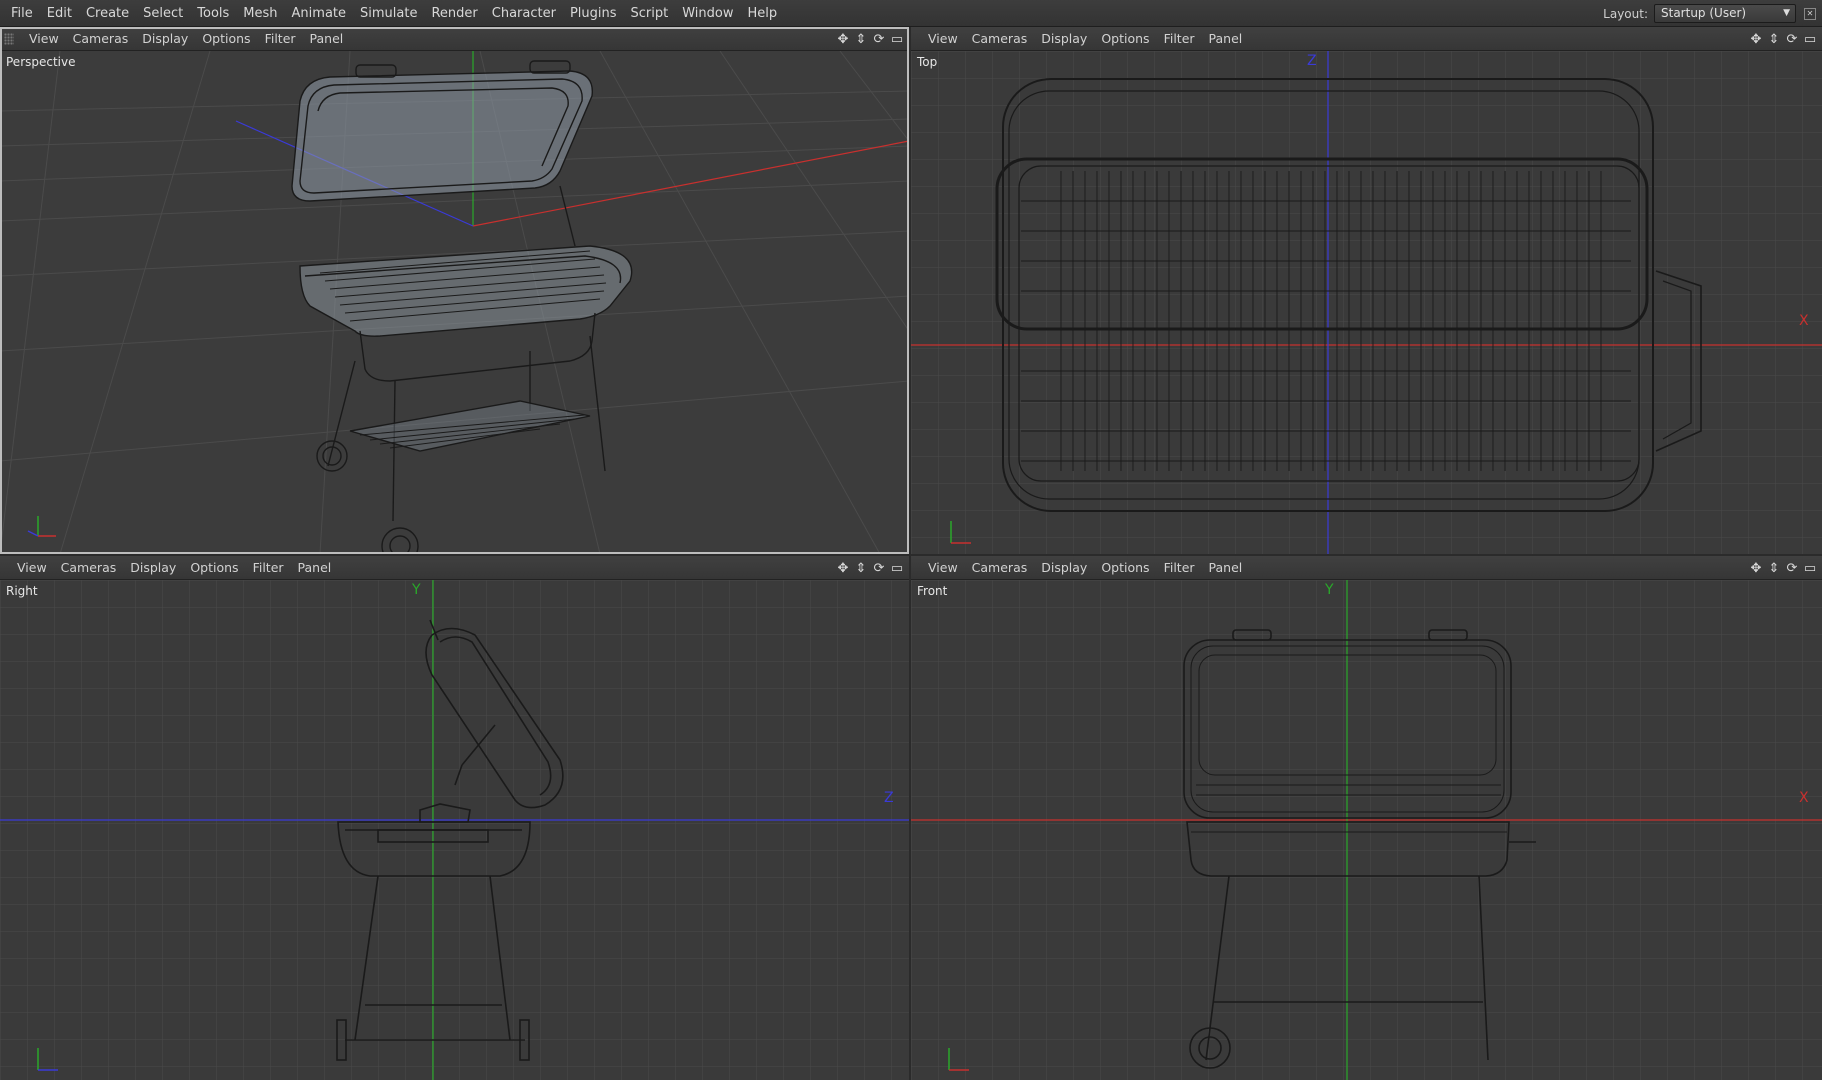  I want to click on panel-grip-icon, so click(9, 39).